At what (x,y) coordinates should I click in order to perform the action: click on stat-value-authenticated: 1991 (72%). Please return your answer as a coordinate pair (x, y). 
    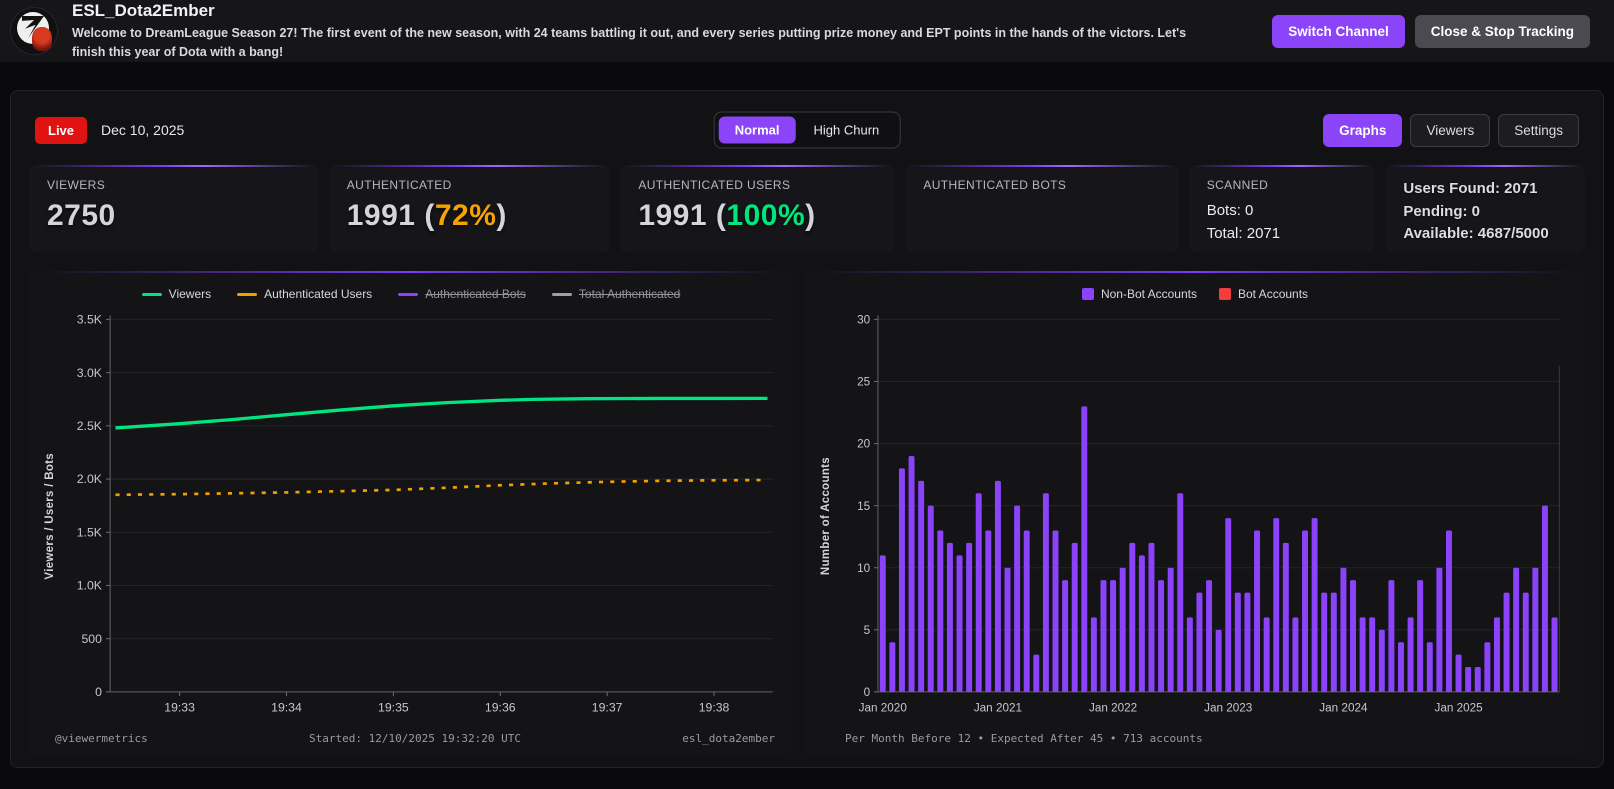
    Looking at the image, I should click on (426, 215).